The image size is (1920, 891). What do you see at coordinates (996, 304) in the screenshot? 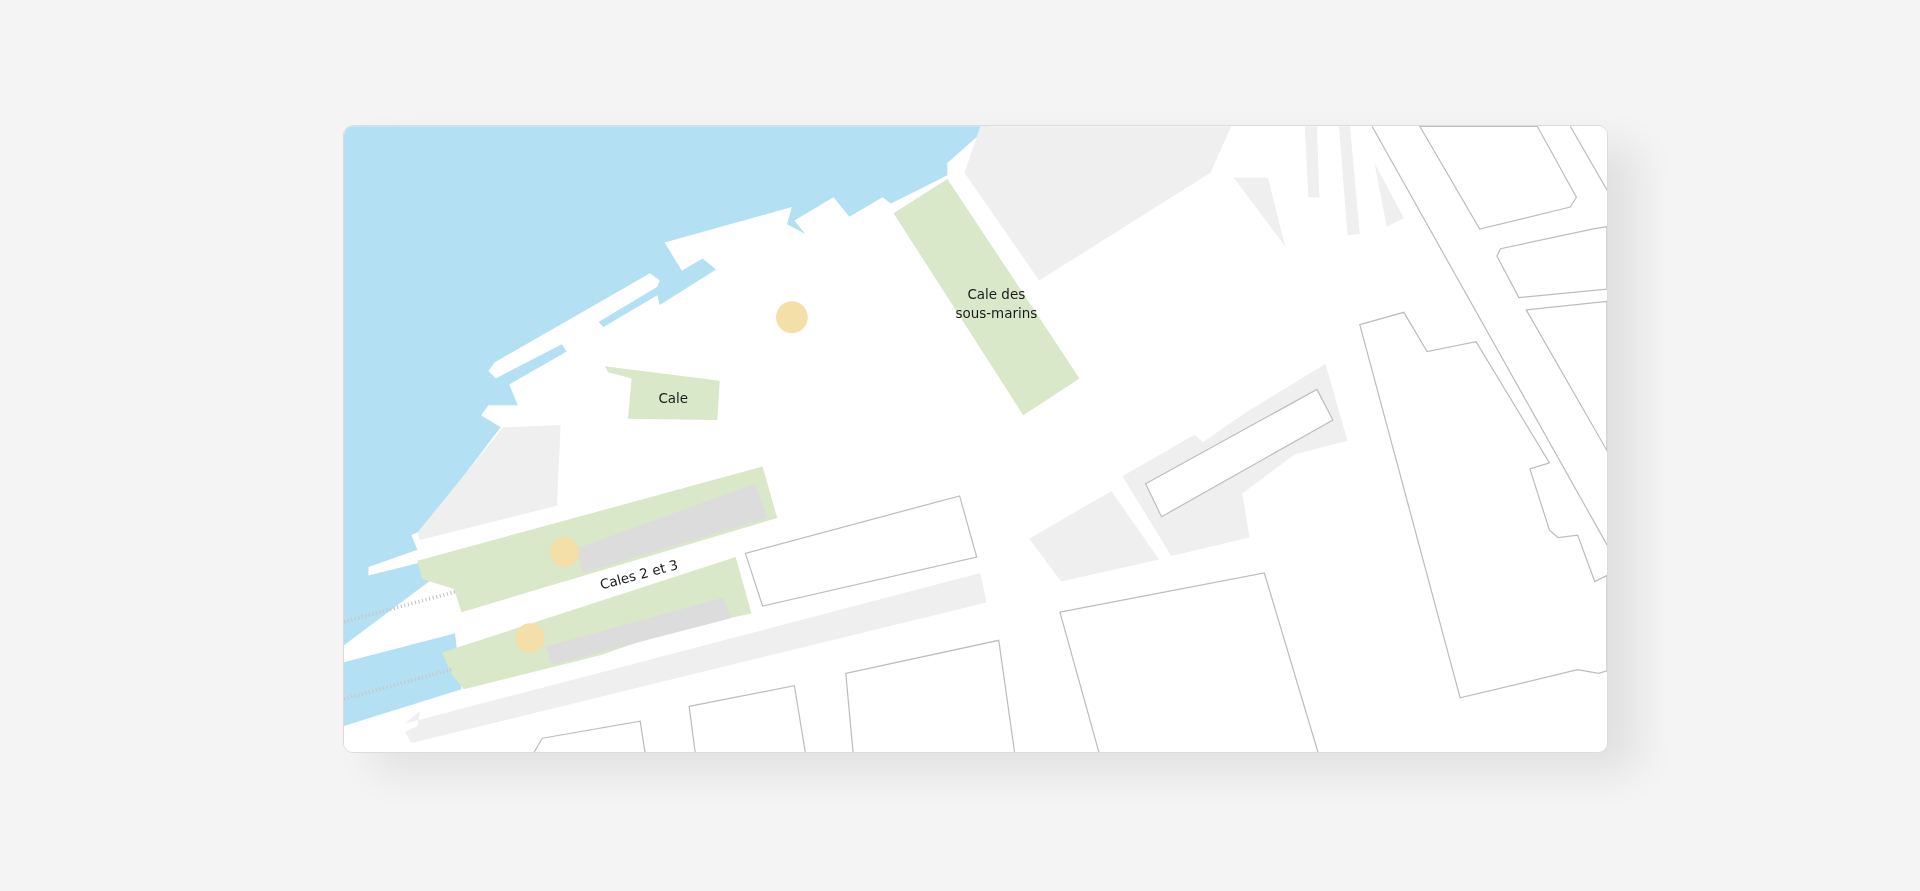
I see `map-label: Cale des sous-marins` at bounding box center [996, 304].